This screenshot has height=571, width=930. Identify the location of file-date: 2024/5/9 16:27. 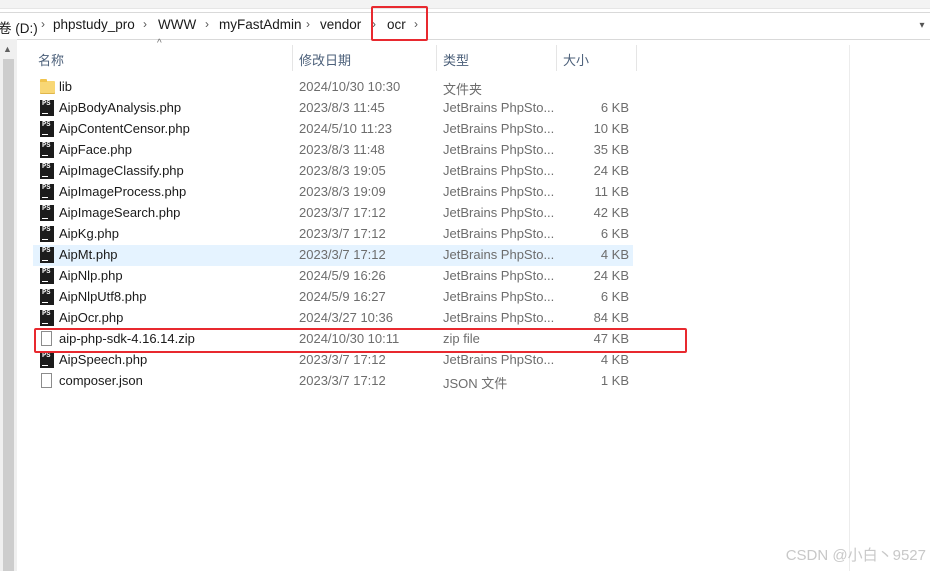
(342, 296).